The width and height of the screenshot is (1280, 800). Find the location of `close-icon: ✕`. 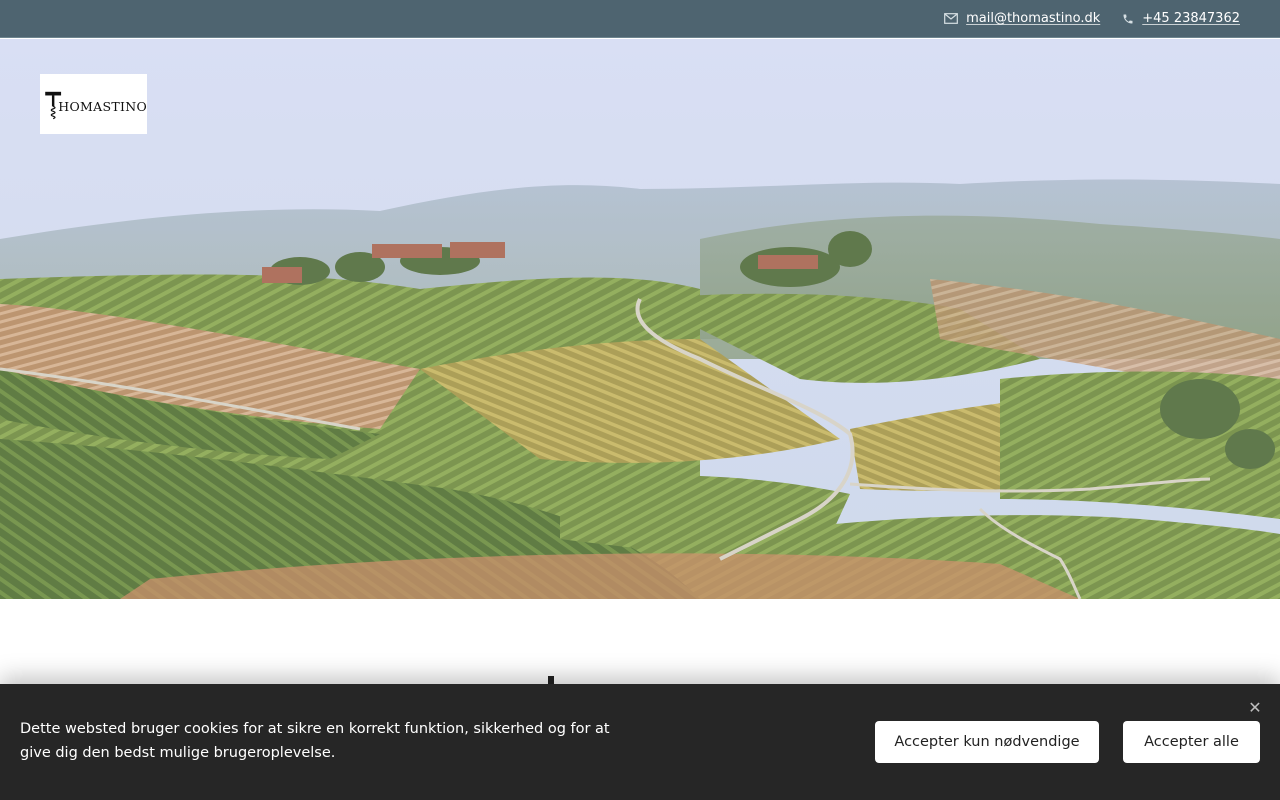

close-icon: ✕ is located at coordinates (1255, 708).